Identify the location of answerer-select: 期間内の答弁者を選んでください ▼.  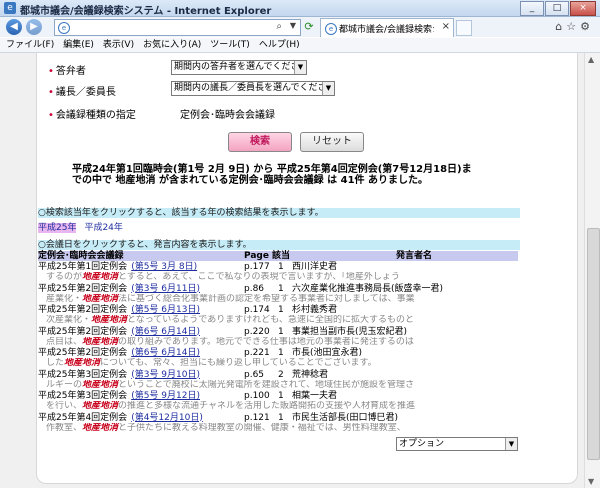
(239, 67).